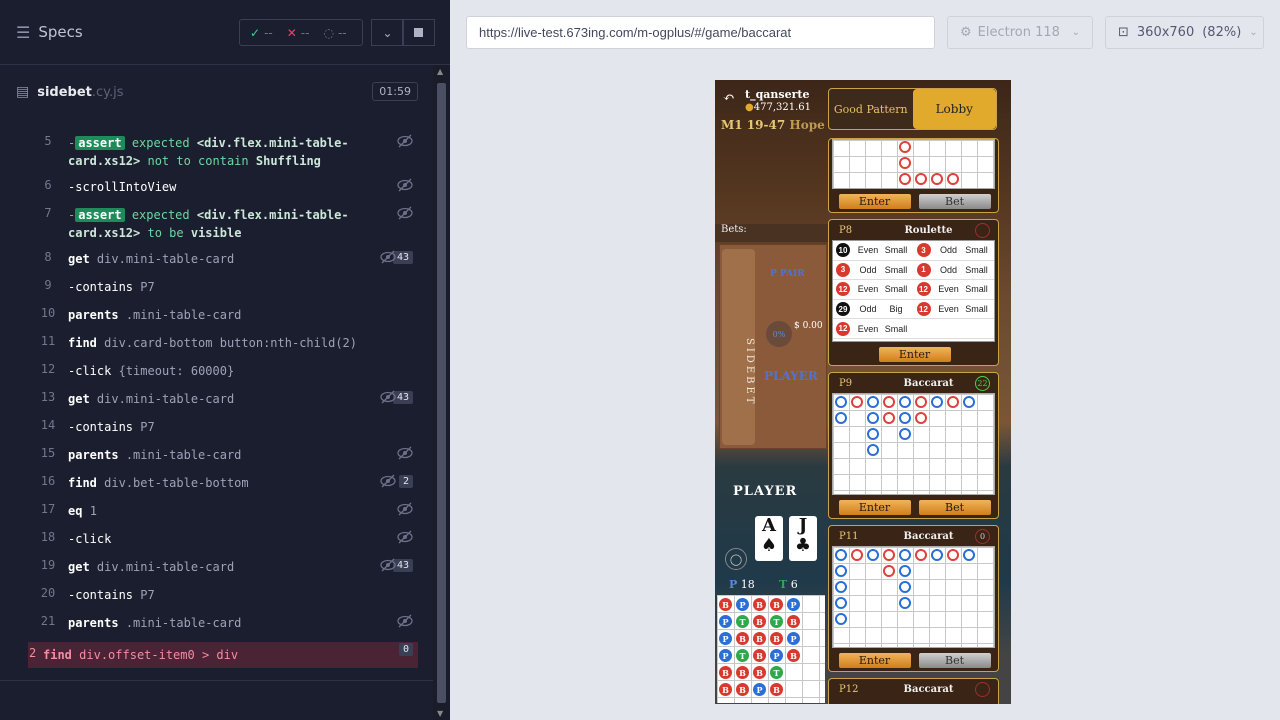 This screenshot has width=1280, height=720. I want to click on command-number: 21, so click(48, 621).